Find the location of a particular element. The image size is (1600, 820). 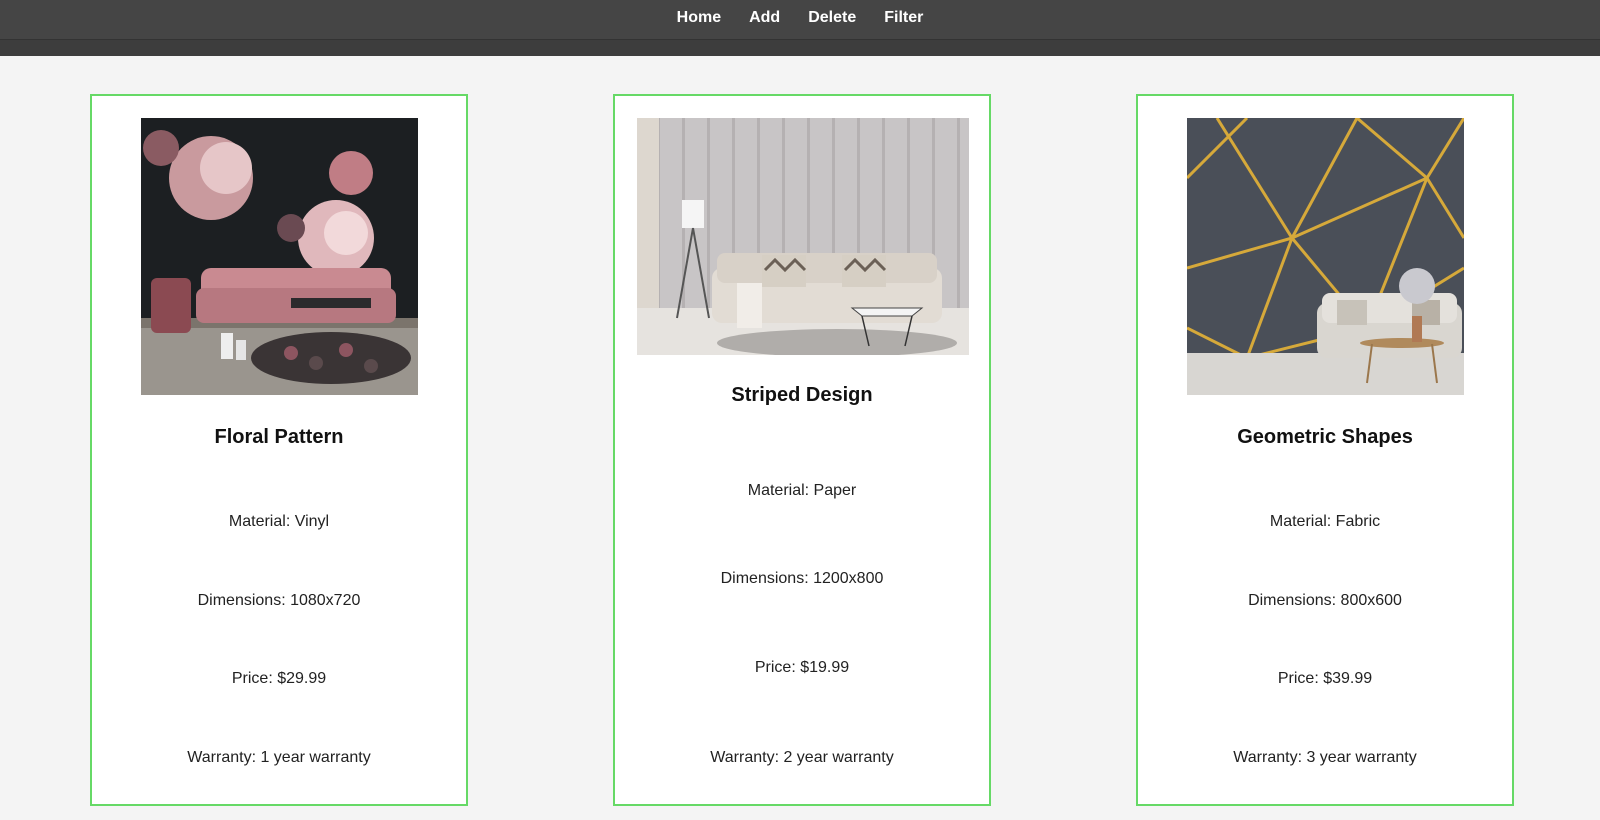

top-navigation-bar: Home Add Delete Filter is located at coordinates (800, 28).